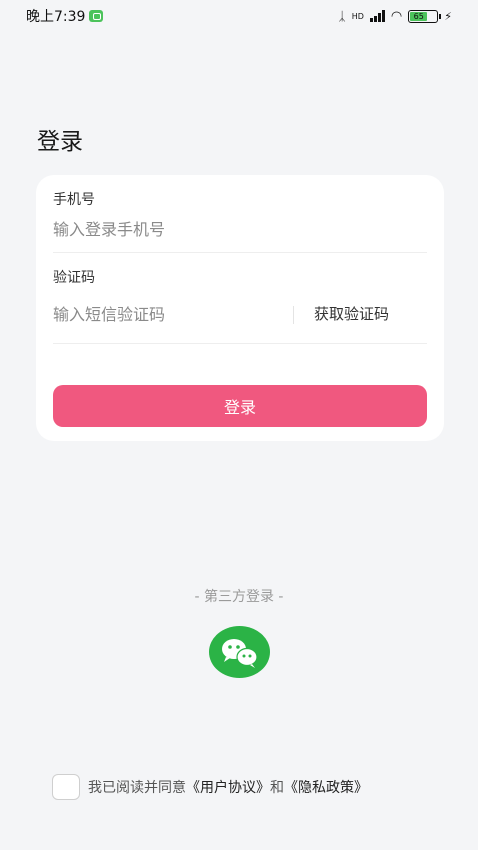 This screenshot has width=478, height=850. Describe the element at coordinates (56, 17) in the screenshot. I see `status-time: 晚上7:39` at that location.